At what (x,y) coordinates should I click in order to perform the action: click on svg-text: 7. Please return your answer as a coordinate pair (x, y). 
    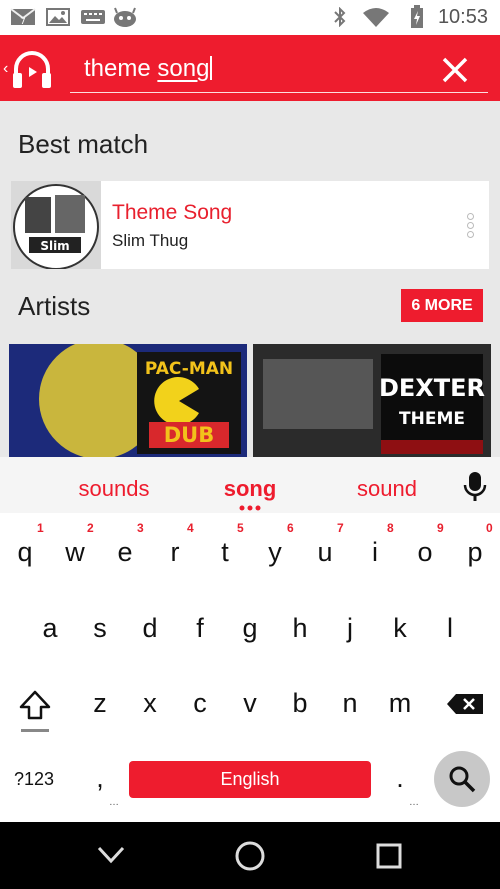
    Looking at the image, I should click on (23, 22).